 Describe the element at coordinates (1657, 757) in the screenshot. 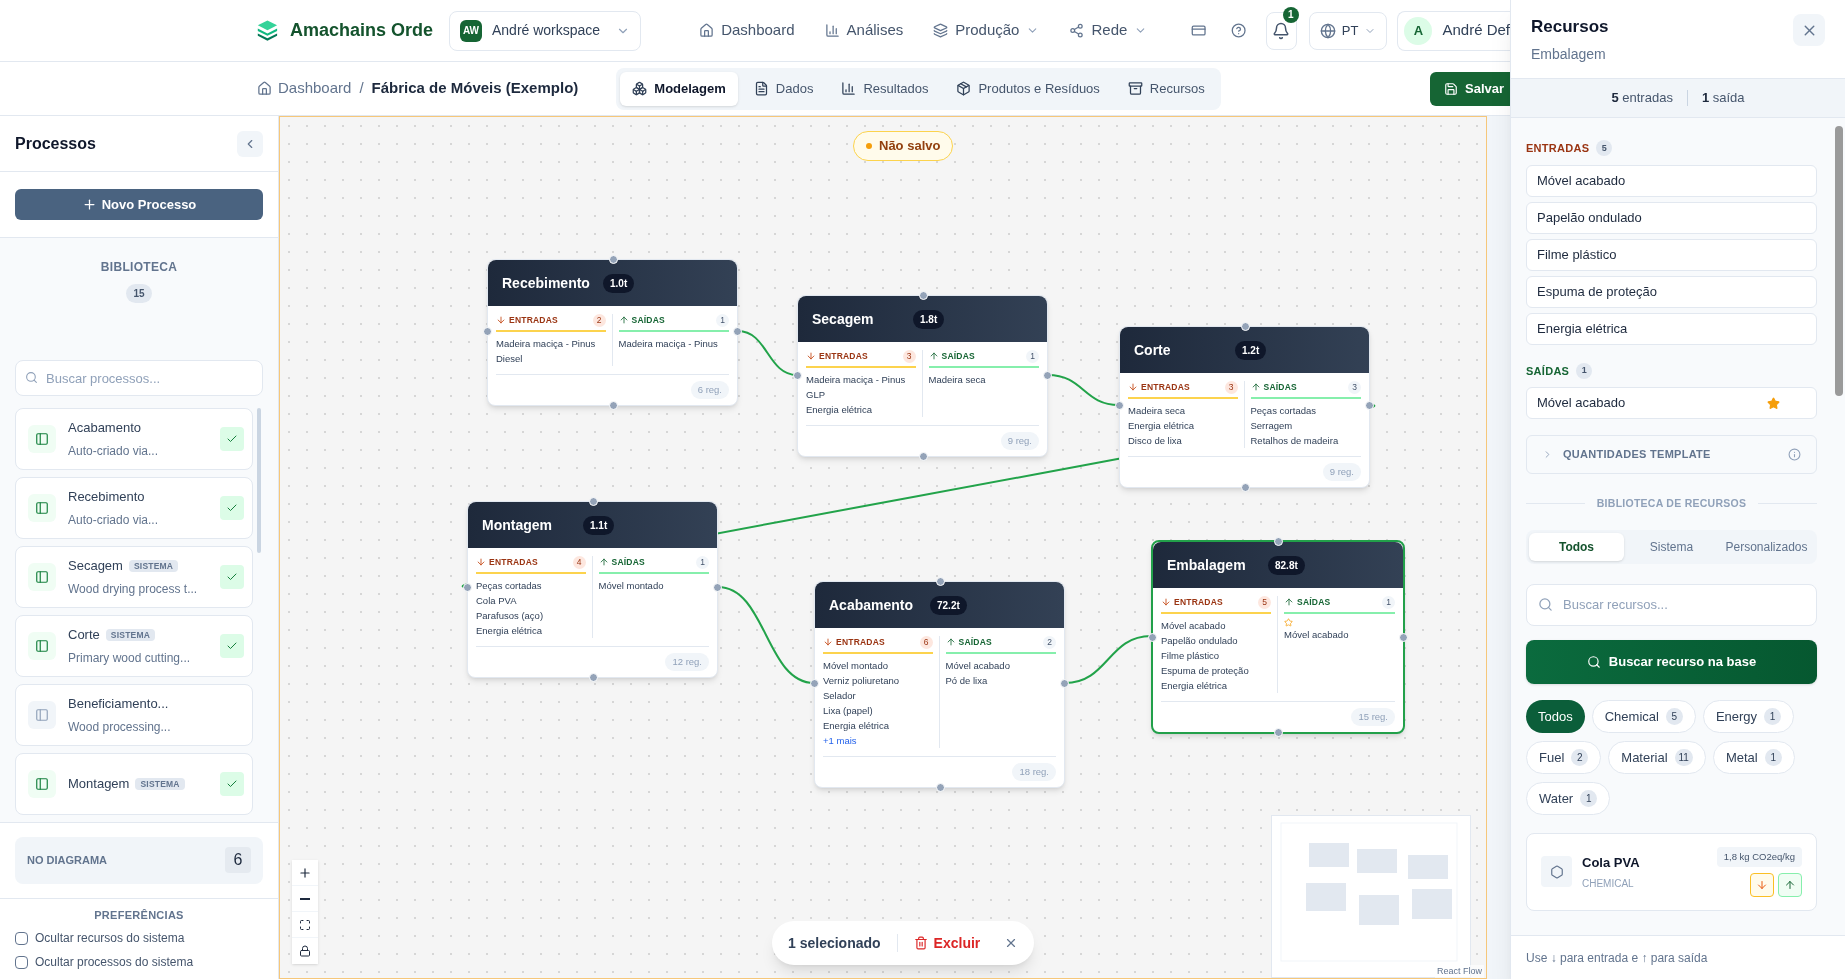

I see `filter-chip: Material 11` at that location.